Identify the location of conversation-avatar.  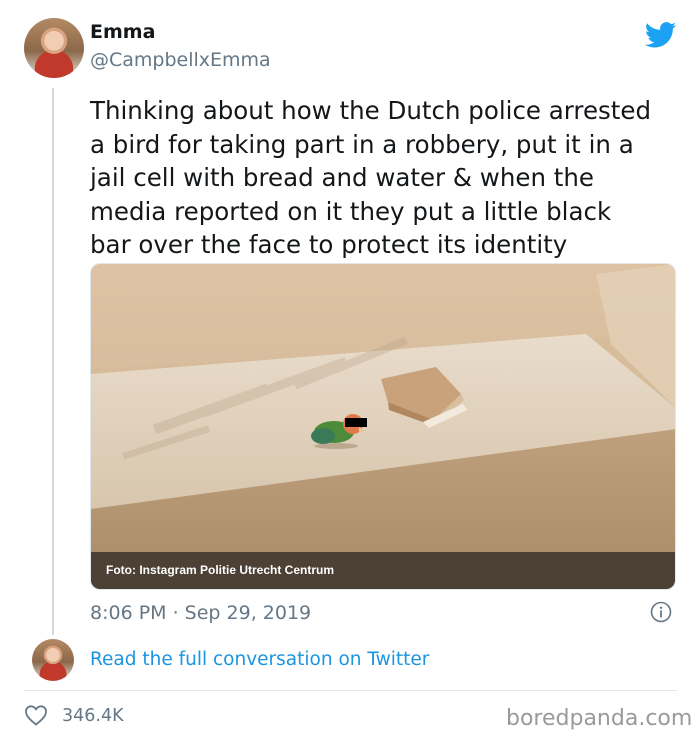
(53, 660).